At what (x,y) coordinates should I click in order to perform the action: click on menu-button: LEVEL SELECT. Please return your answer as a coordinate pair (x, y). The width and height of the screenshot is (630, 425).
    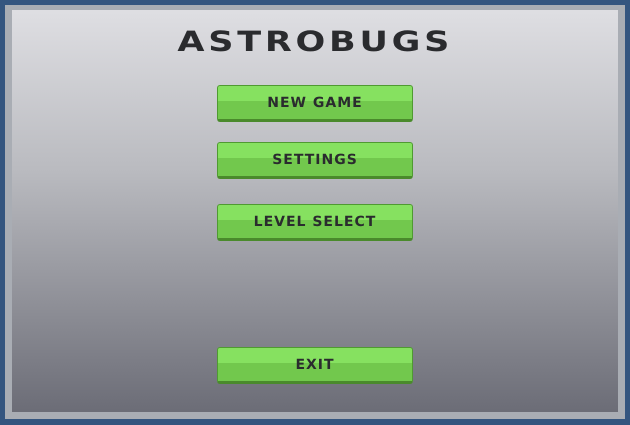
    Looking at the image, I should click on (315, 222).